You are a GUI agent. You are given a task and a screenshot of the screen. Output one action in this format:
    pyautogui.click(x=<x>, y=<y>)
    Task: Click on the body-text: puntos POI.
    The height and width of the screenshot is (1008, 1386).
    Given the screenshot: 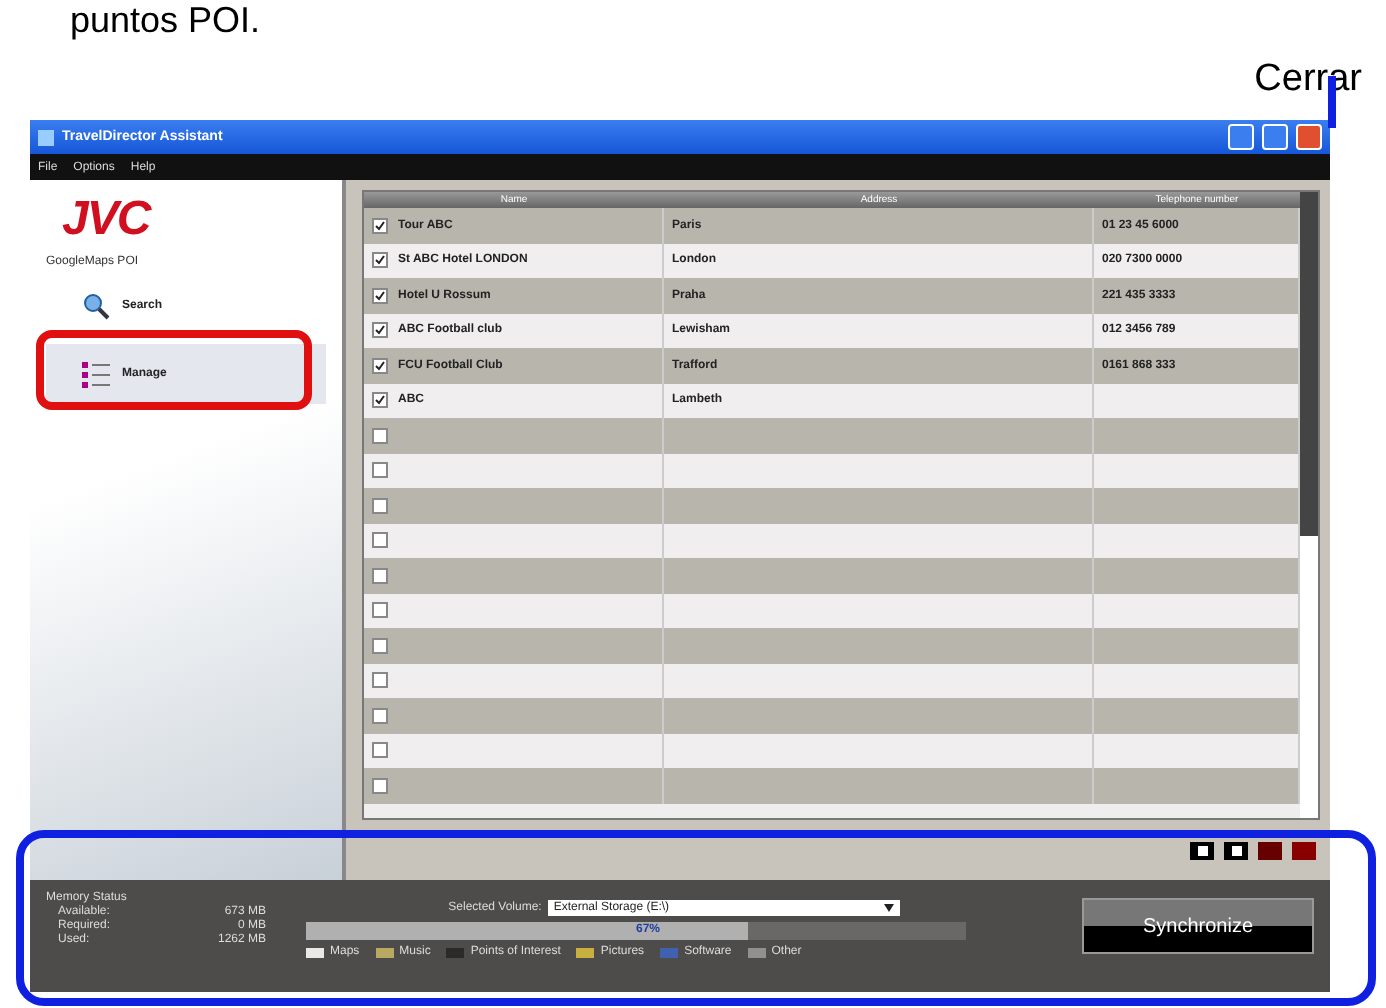 What is the action you would take?
    pyautogui.click(x=164, y=20)
    